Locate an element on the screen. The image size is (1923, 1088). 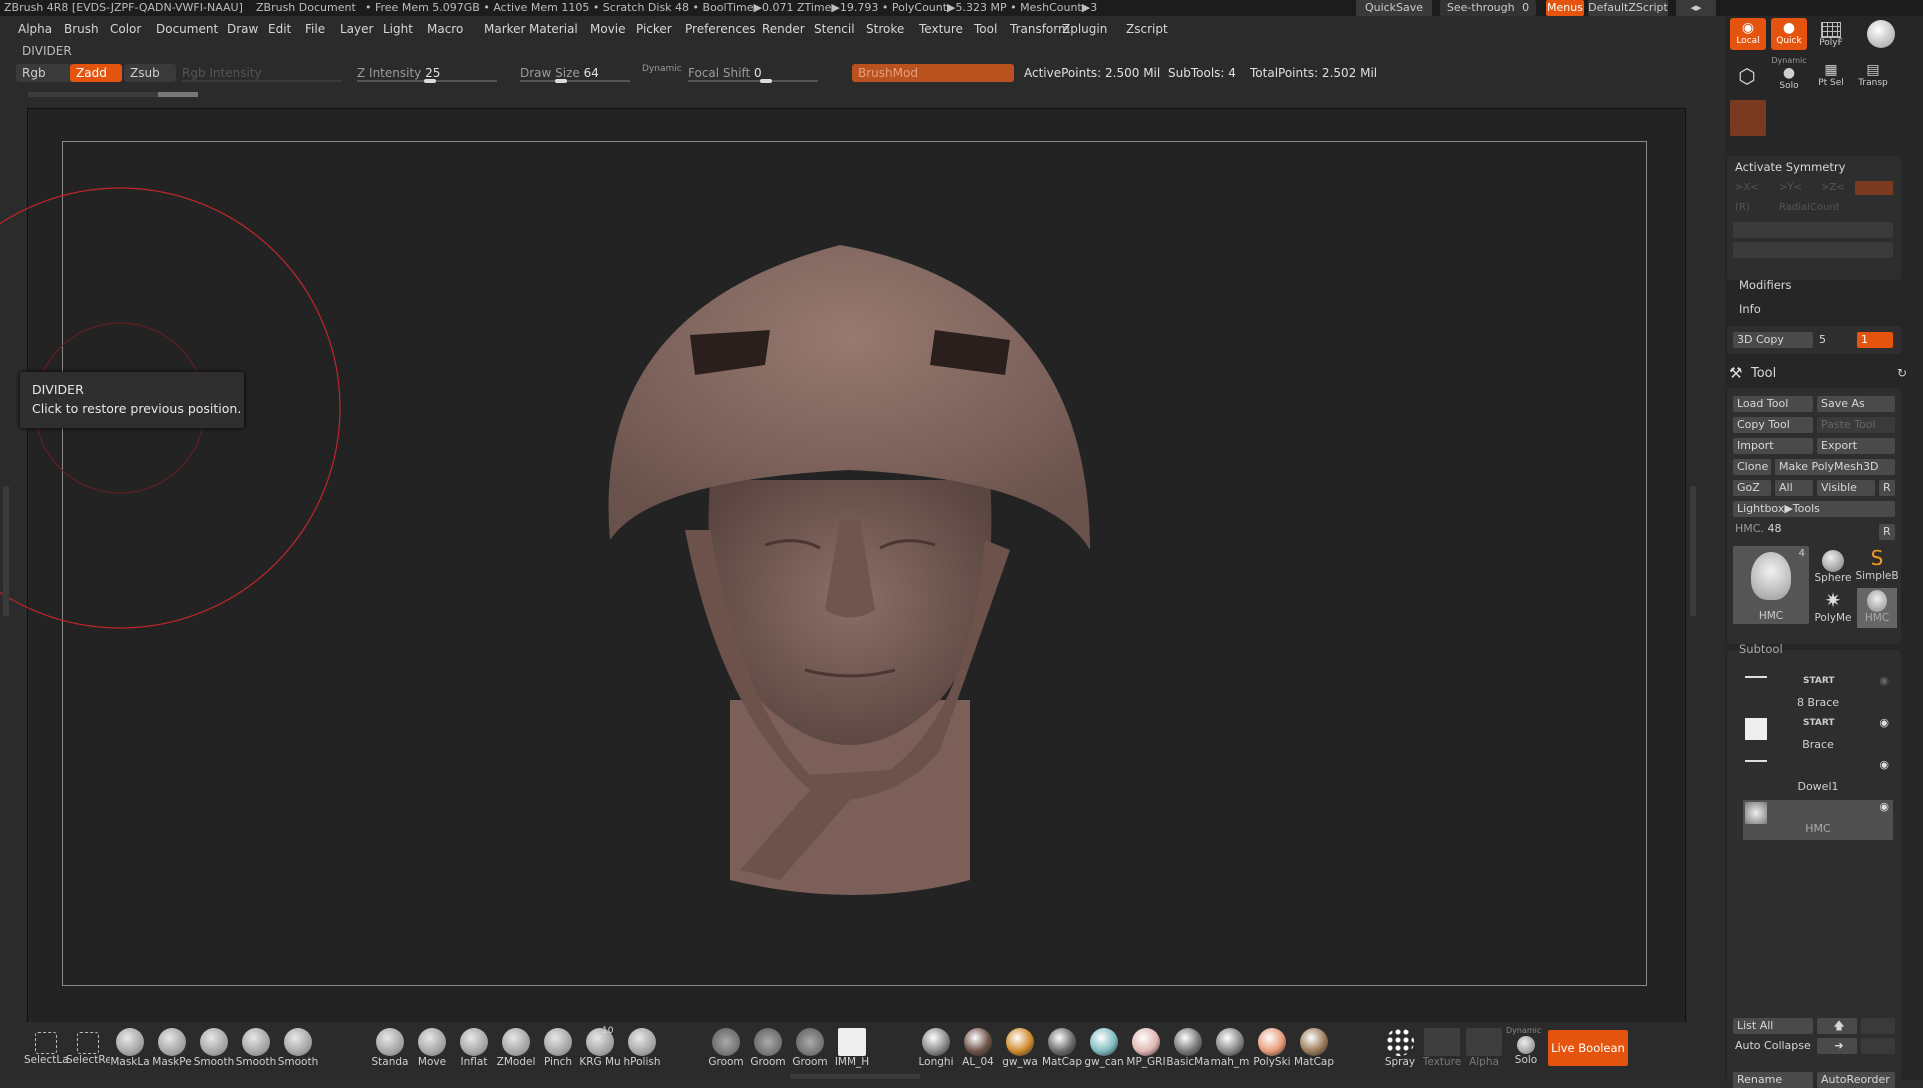
list-all-button: List All is located at coordinates (1773, 1026).